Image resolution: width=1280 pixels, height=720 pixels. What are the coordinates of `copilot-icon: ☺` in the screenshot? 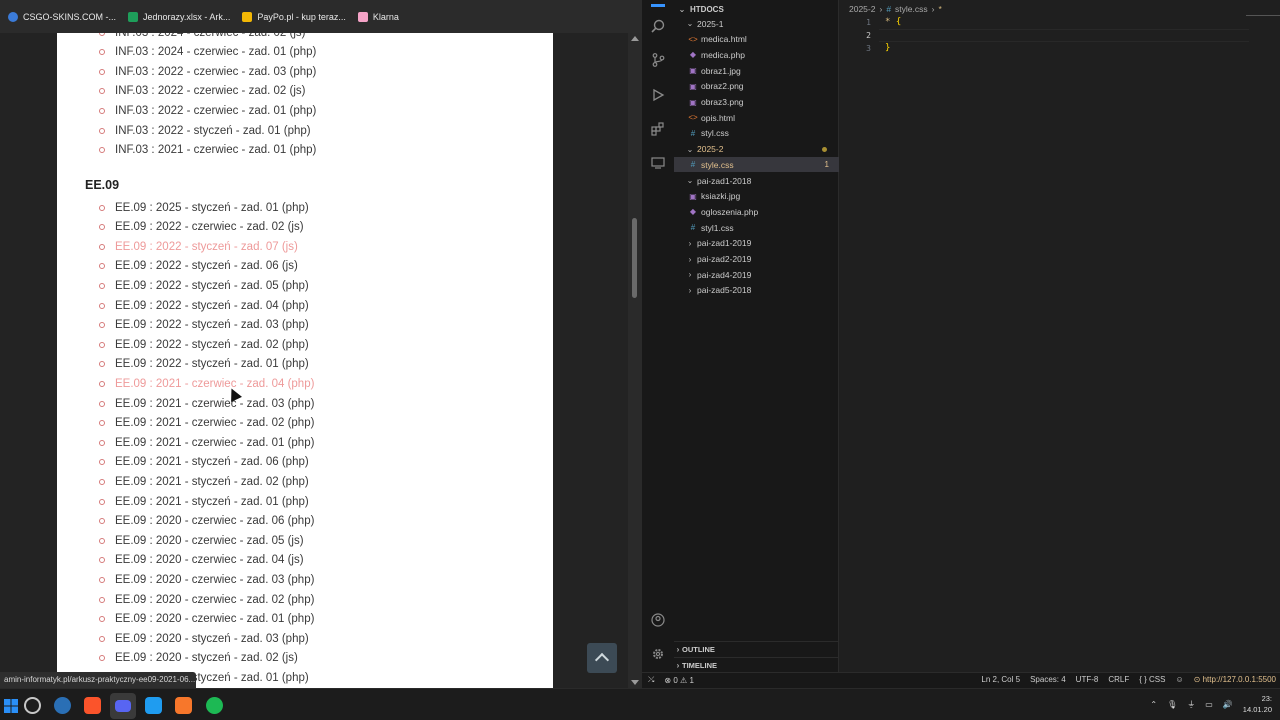 It's located at (1179, 679).